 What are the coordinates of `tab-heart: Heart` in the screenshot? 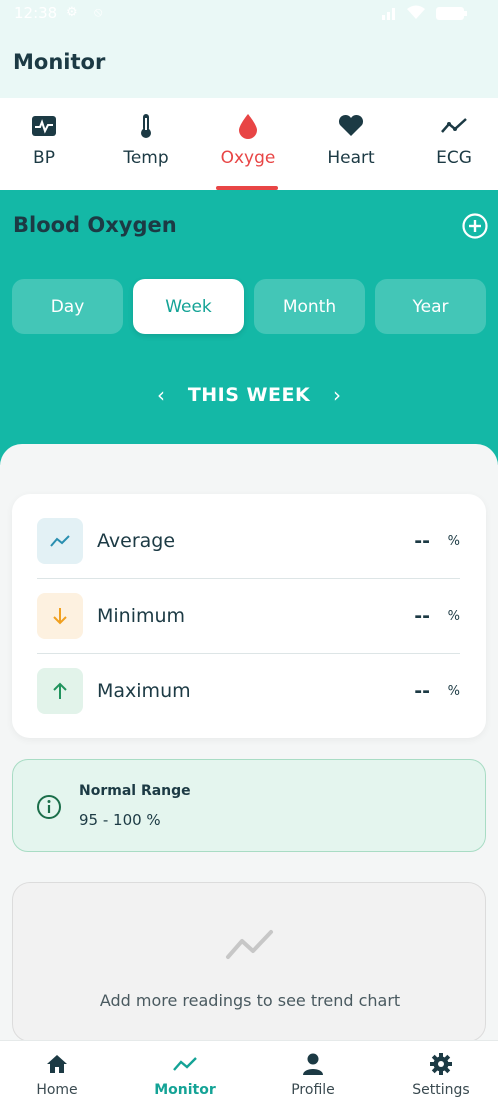 It's located at (351, 144).